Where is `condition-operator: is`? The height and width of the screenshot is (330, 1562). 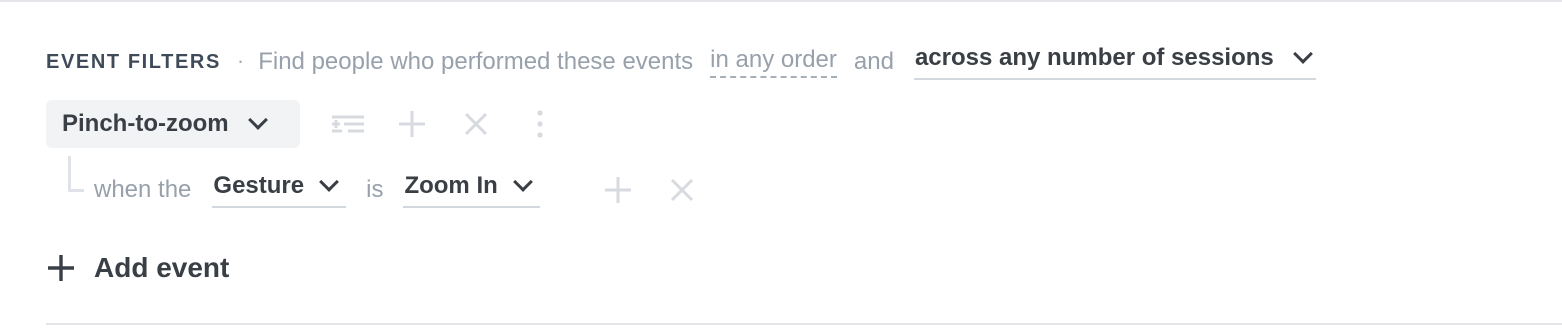
condition-operator: is is located at coordinates (375, 189).